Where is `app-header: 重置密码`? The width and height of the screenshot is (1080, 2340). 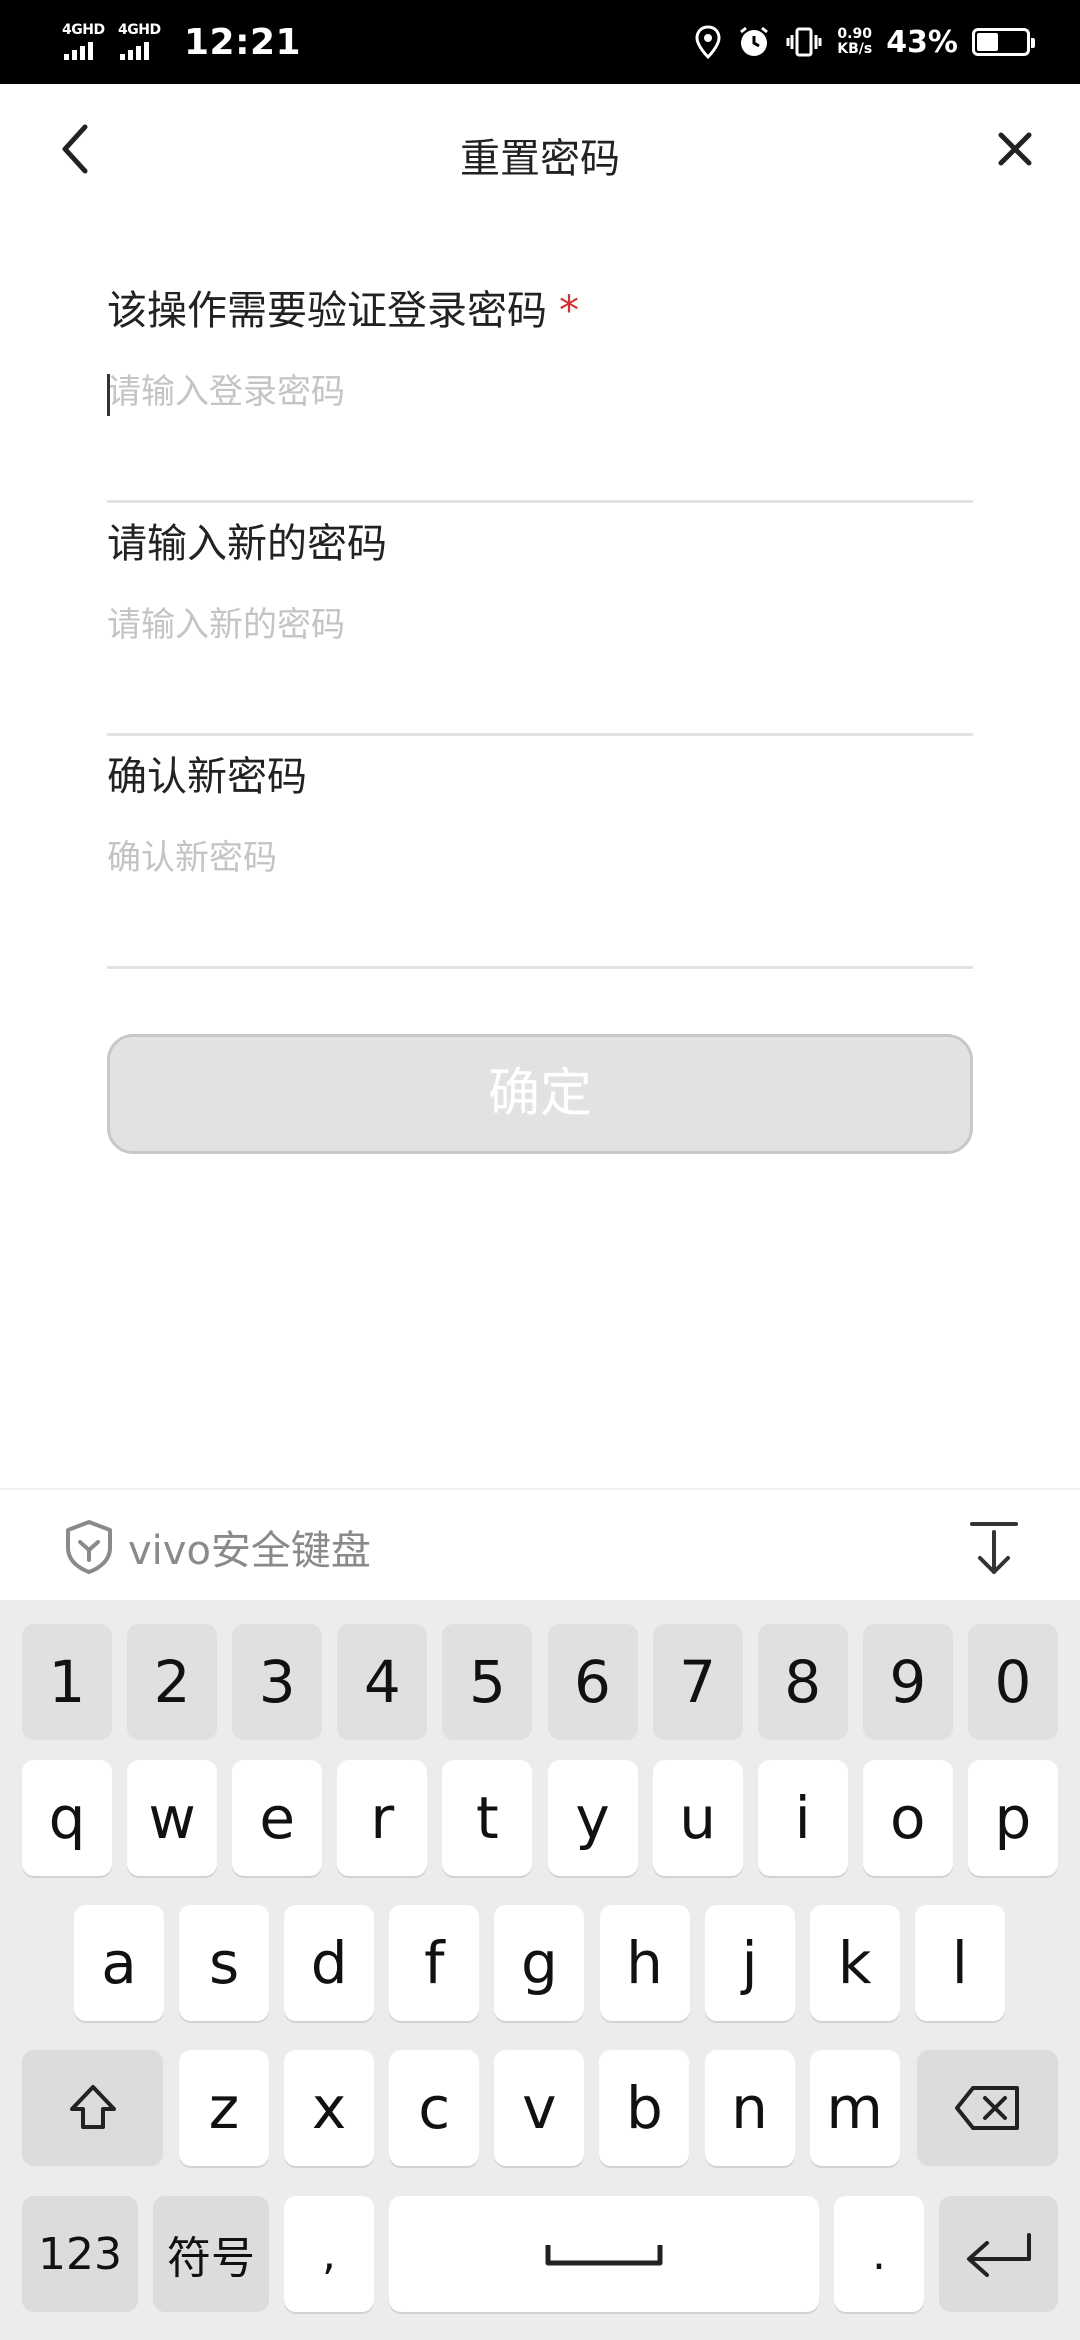
app-header: 重置密码 is located at coordinates (540, 154).